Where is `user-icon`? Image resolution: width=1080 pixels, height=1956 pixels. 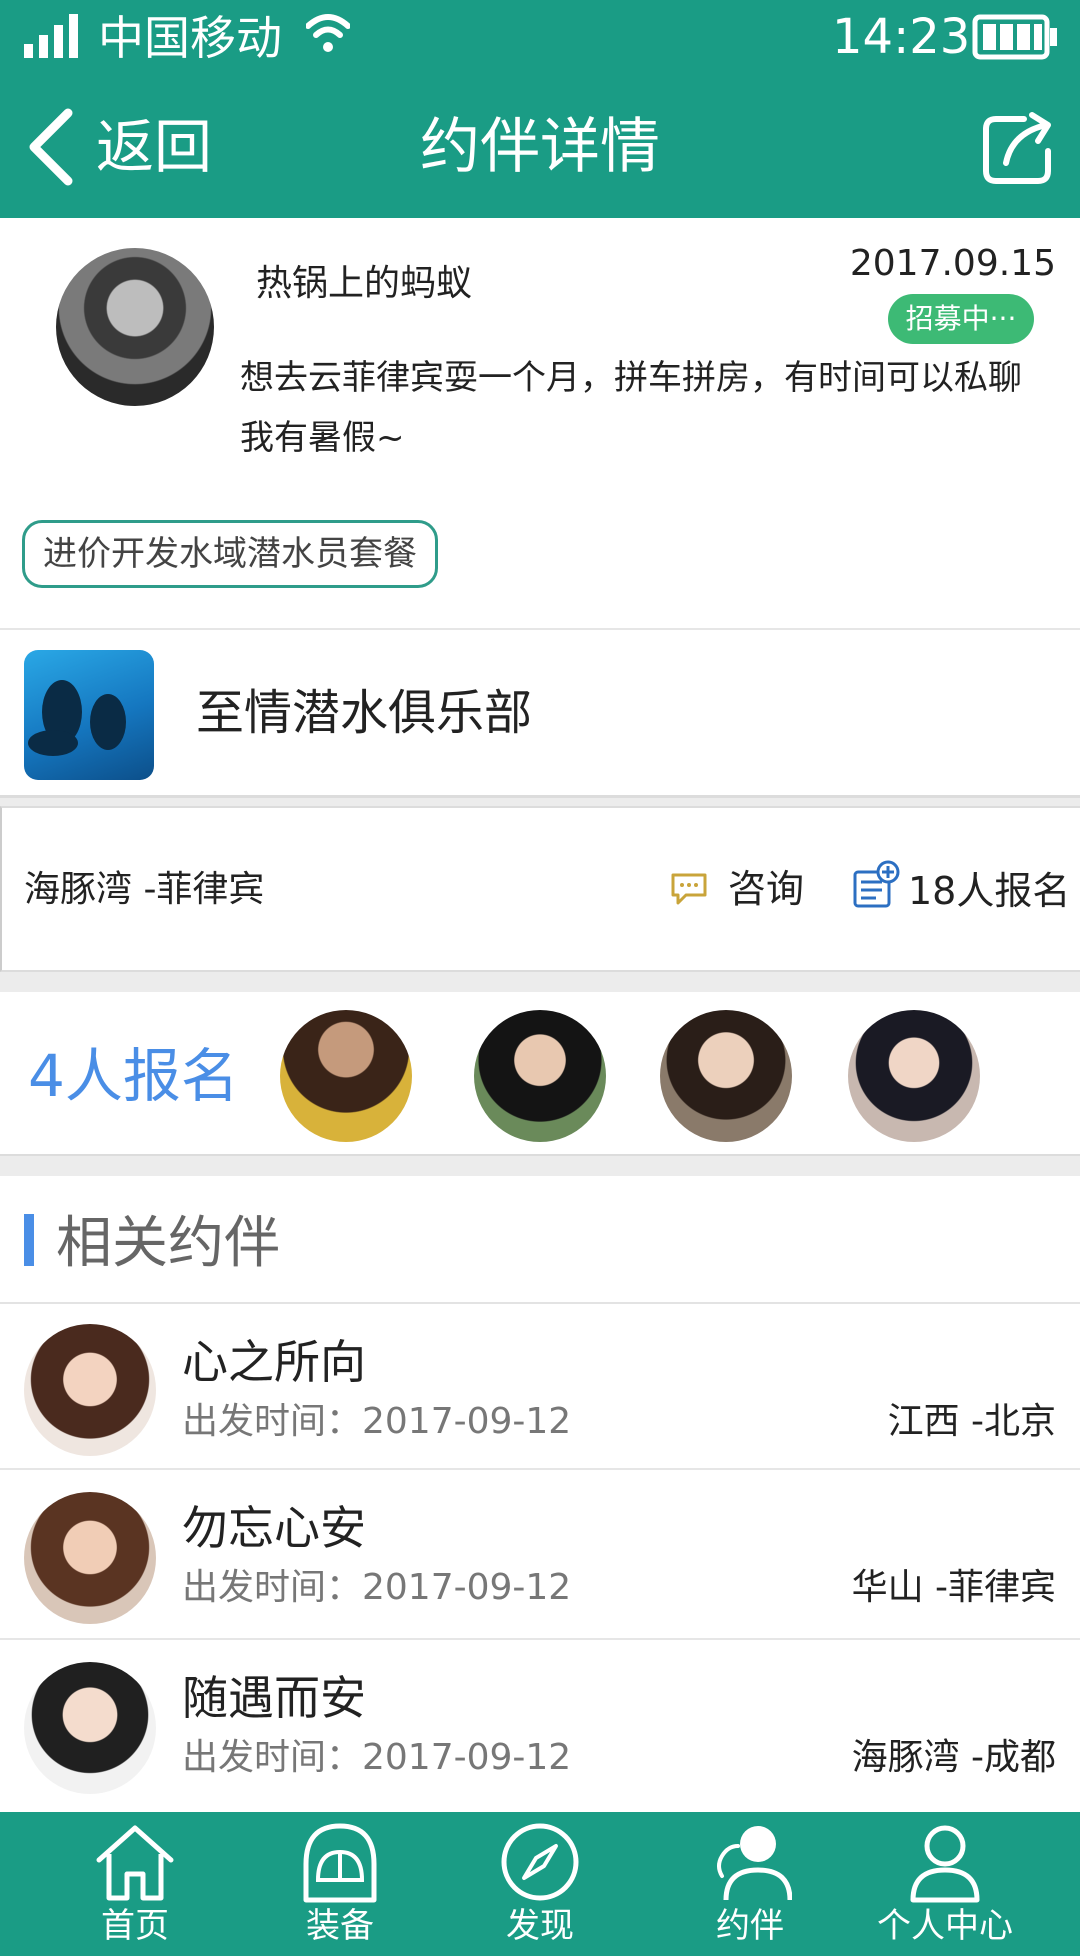
user-icon is located at coordinates (945, 1864).